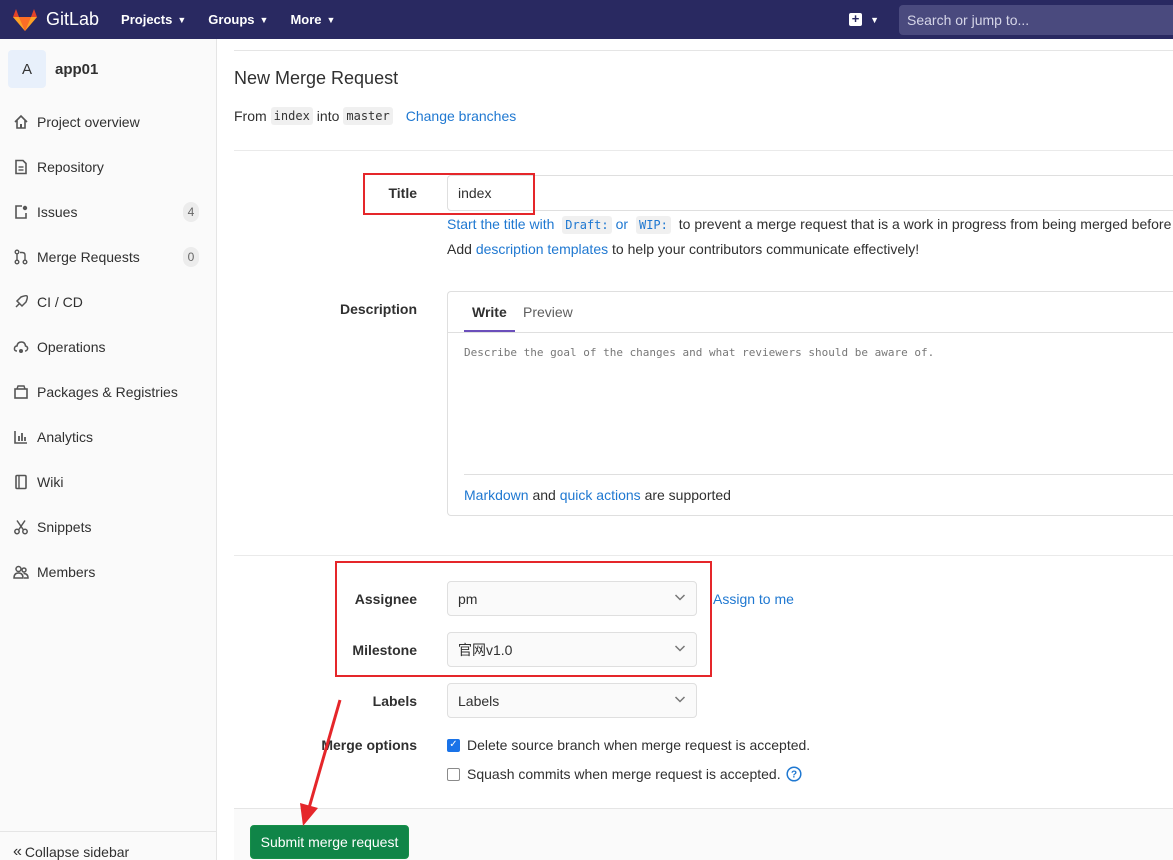  What do you see at coordinates (810, 193) in the screenshot?
I see `title-input: index` at bounding box center [810, 193].